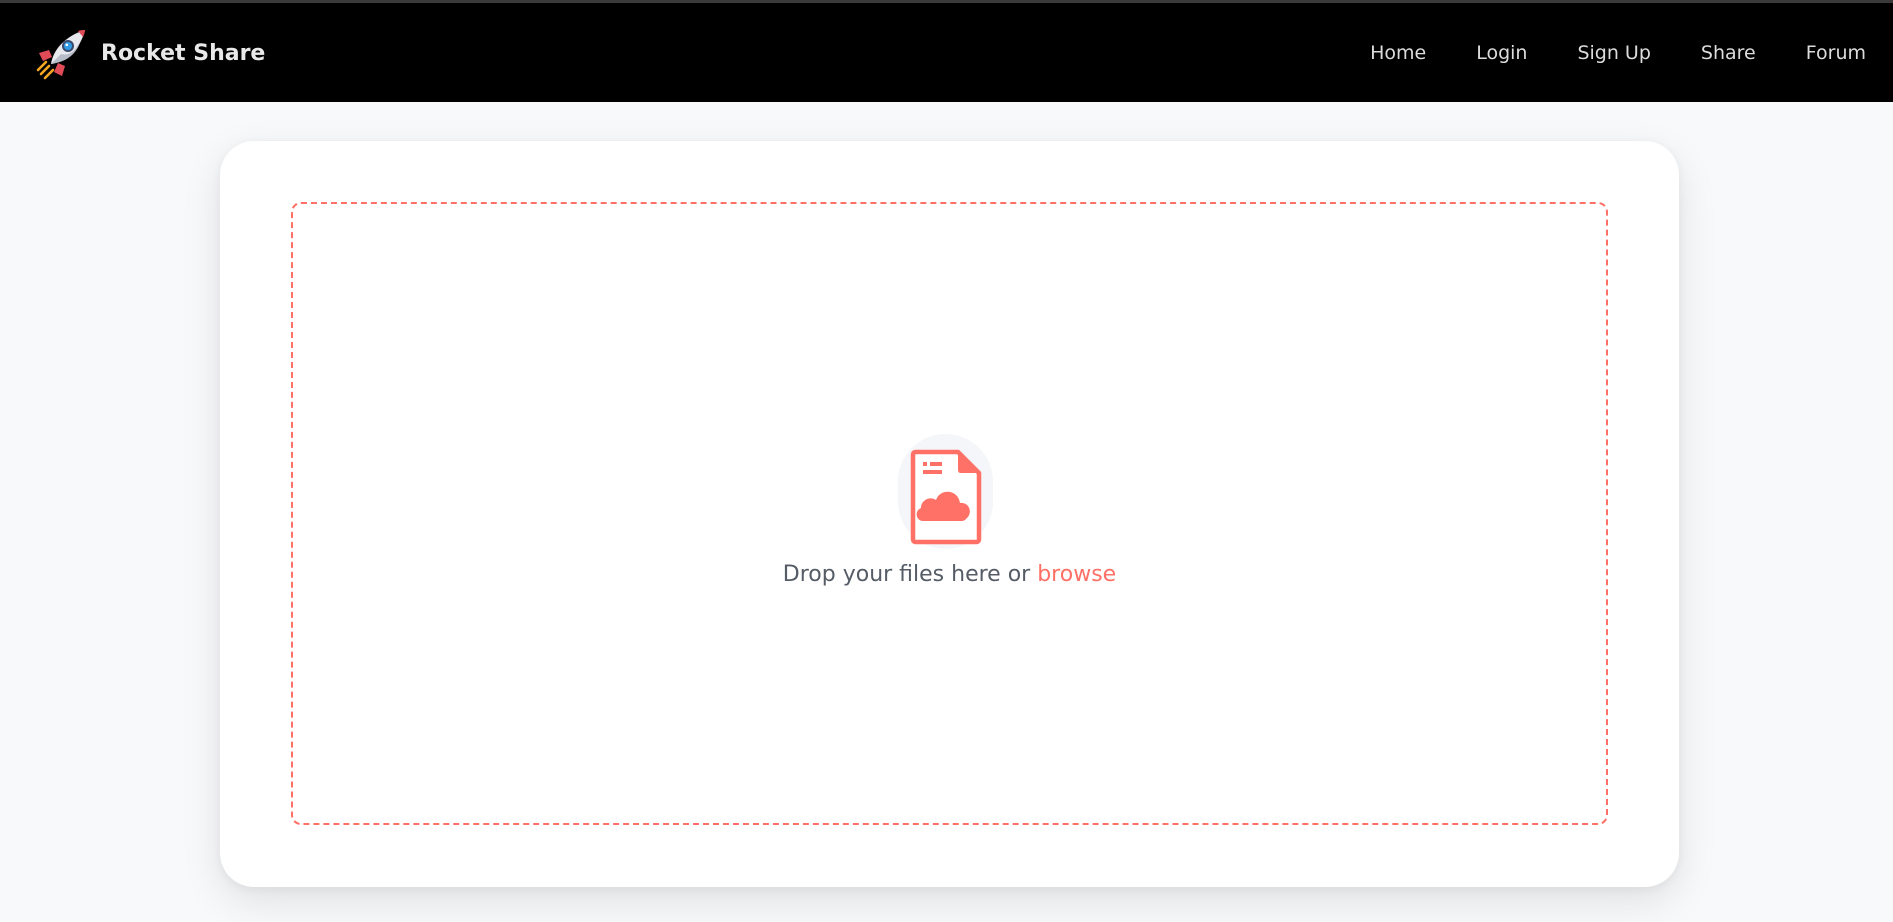  Describe the element at coordinates (1728, 53) in the screenshot. I see `nav-share-link: Share` at that location.